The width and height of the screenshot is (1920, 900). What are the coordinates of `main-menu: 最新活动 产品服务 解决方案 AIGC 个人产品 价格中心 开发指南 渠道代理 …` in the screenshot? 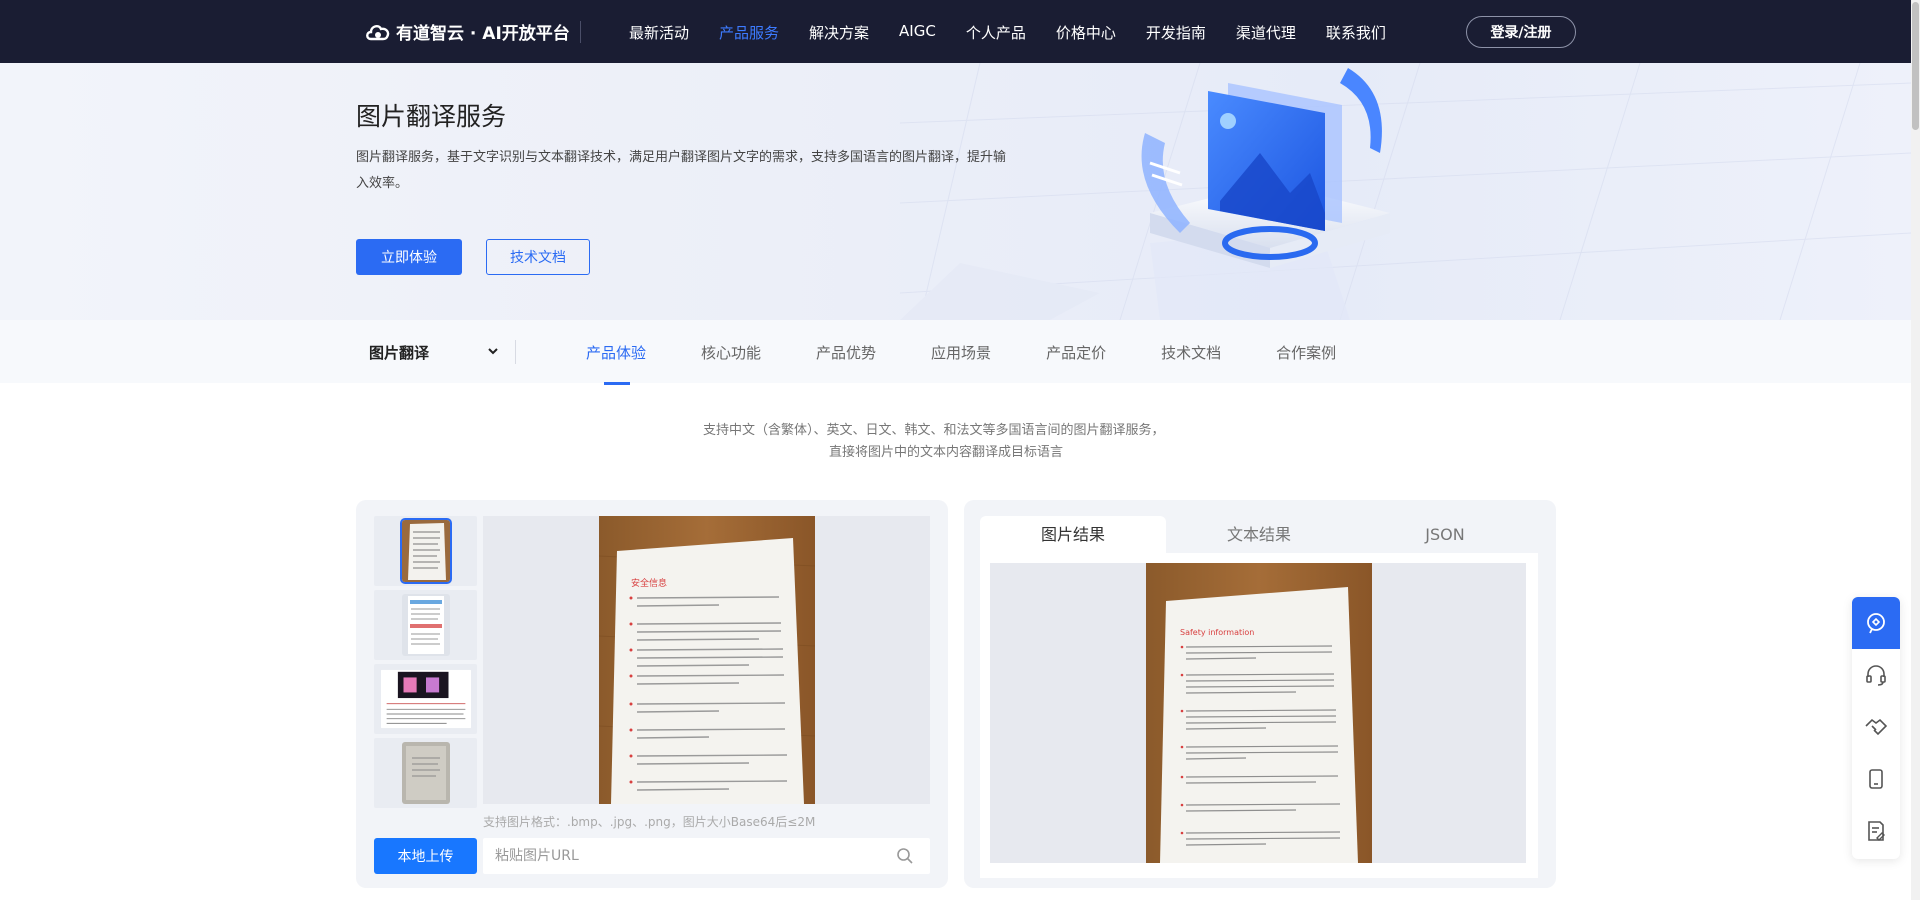 It's located at (1022, 32).